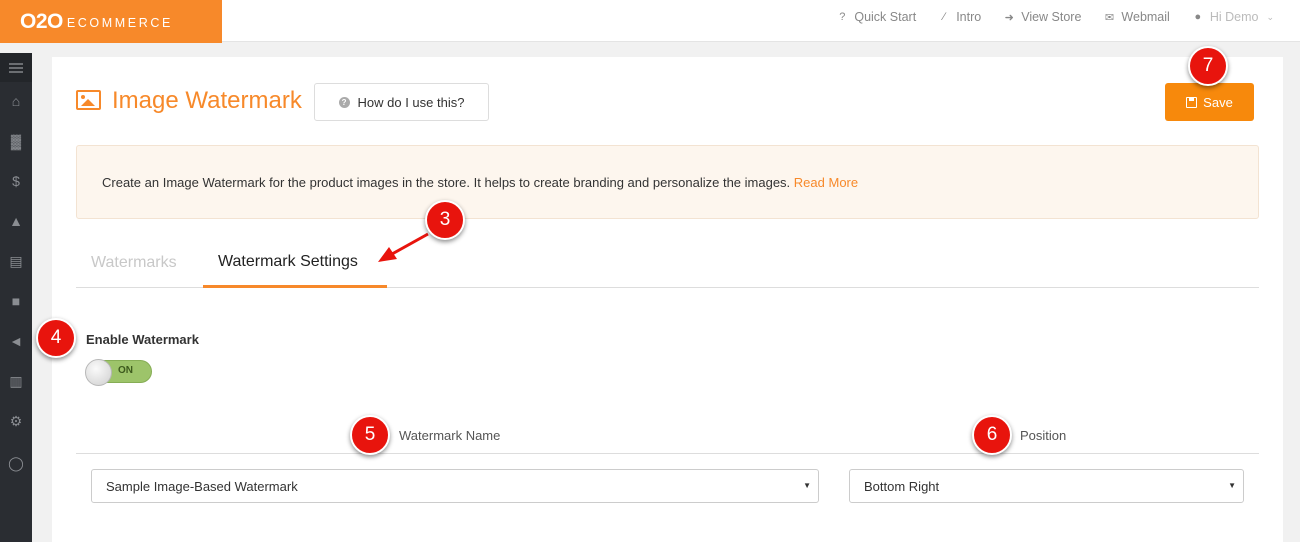  Describe the element at coordinates (1046, 486) in the screenshot. I see `position-select: Bottom Right ▼` at that location.